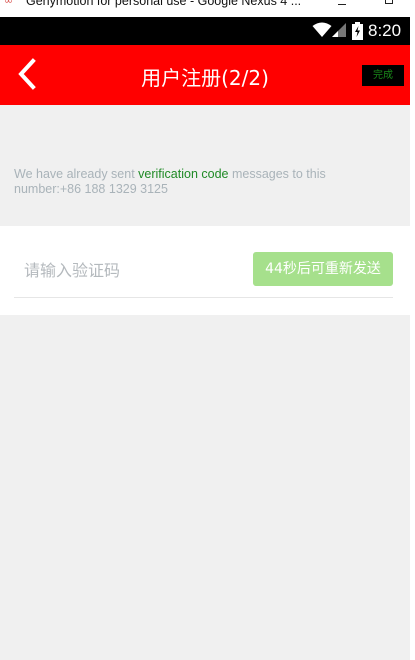 Image resolution: width=415 pixels, height=660 pixels. Describe the element at coordinates (412, 338) in the screenshot. I see `window-right-edge` at that location.